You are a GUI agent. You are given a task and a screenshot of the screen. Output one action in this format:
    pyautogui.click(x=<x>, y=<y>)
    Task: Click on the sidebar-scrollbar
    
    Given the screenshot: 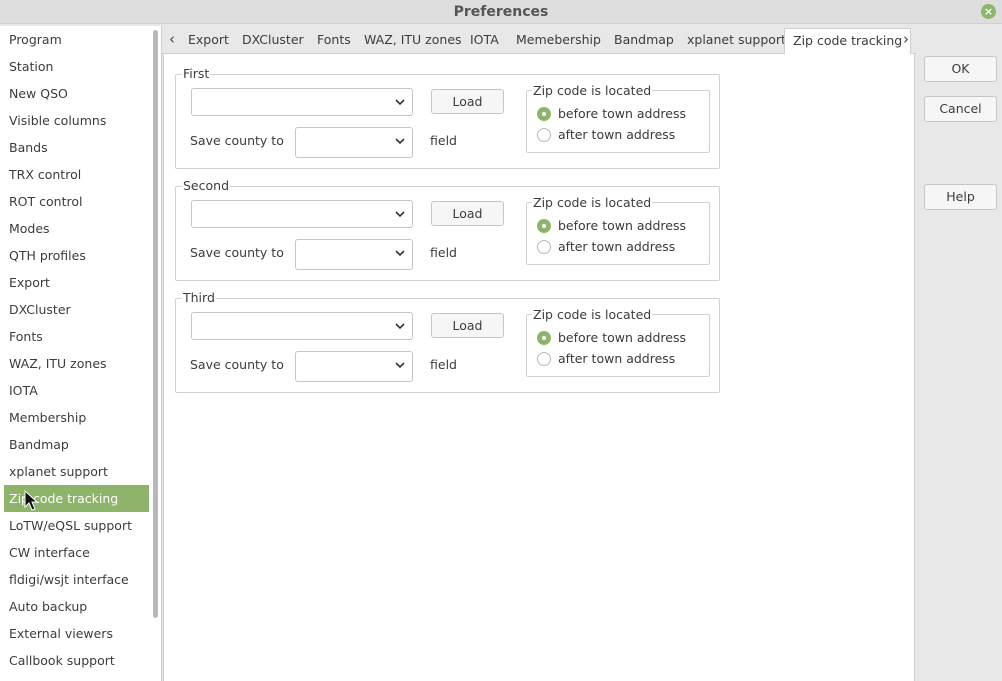 What is the action you would take?
    pyautogui.click(x=155, y=324)
    